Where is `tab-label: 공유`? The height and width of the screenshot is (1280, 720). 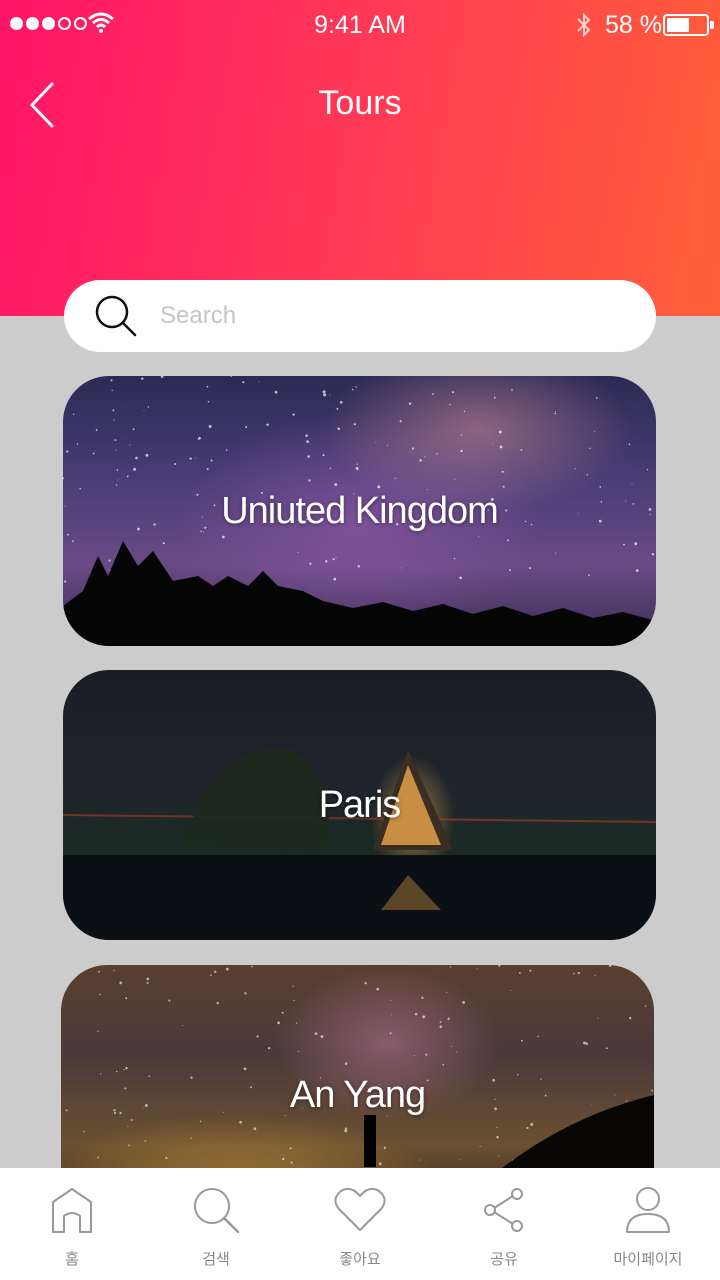
tab-label: 공유 is located at coordinates (504, 1259).